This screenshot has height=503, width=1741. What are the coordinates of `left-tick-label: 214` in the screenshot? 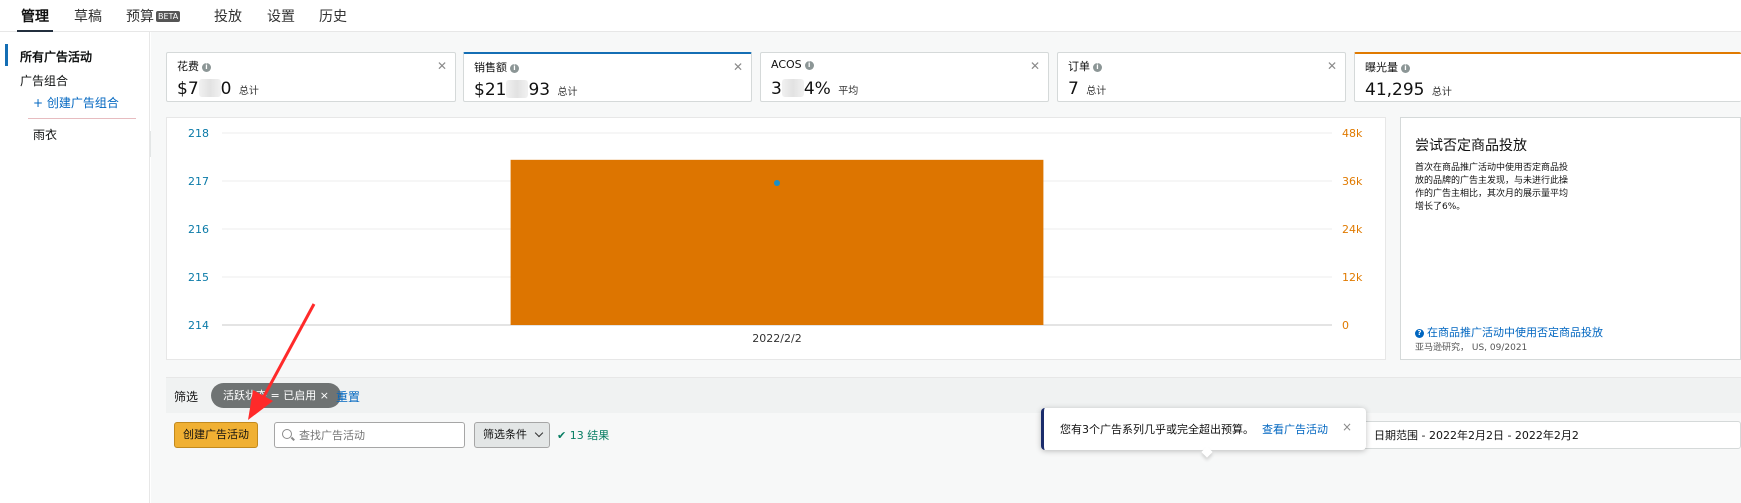 It's located at (198, 325).